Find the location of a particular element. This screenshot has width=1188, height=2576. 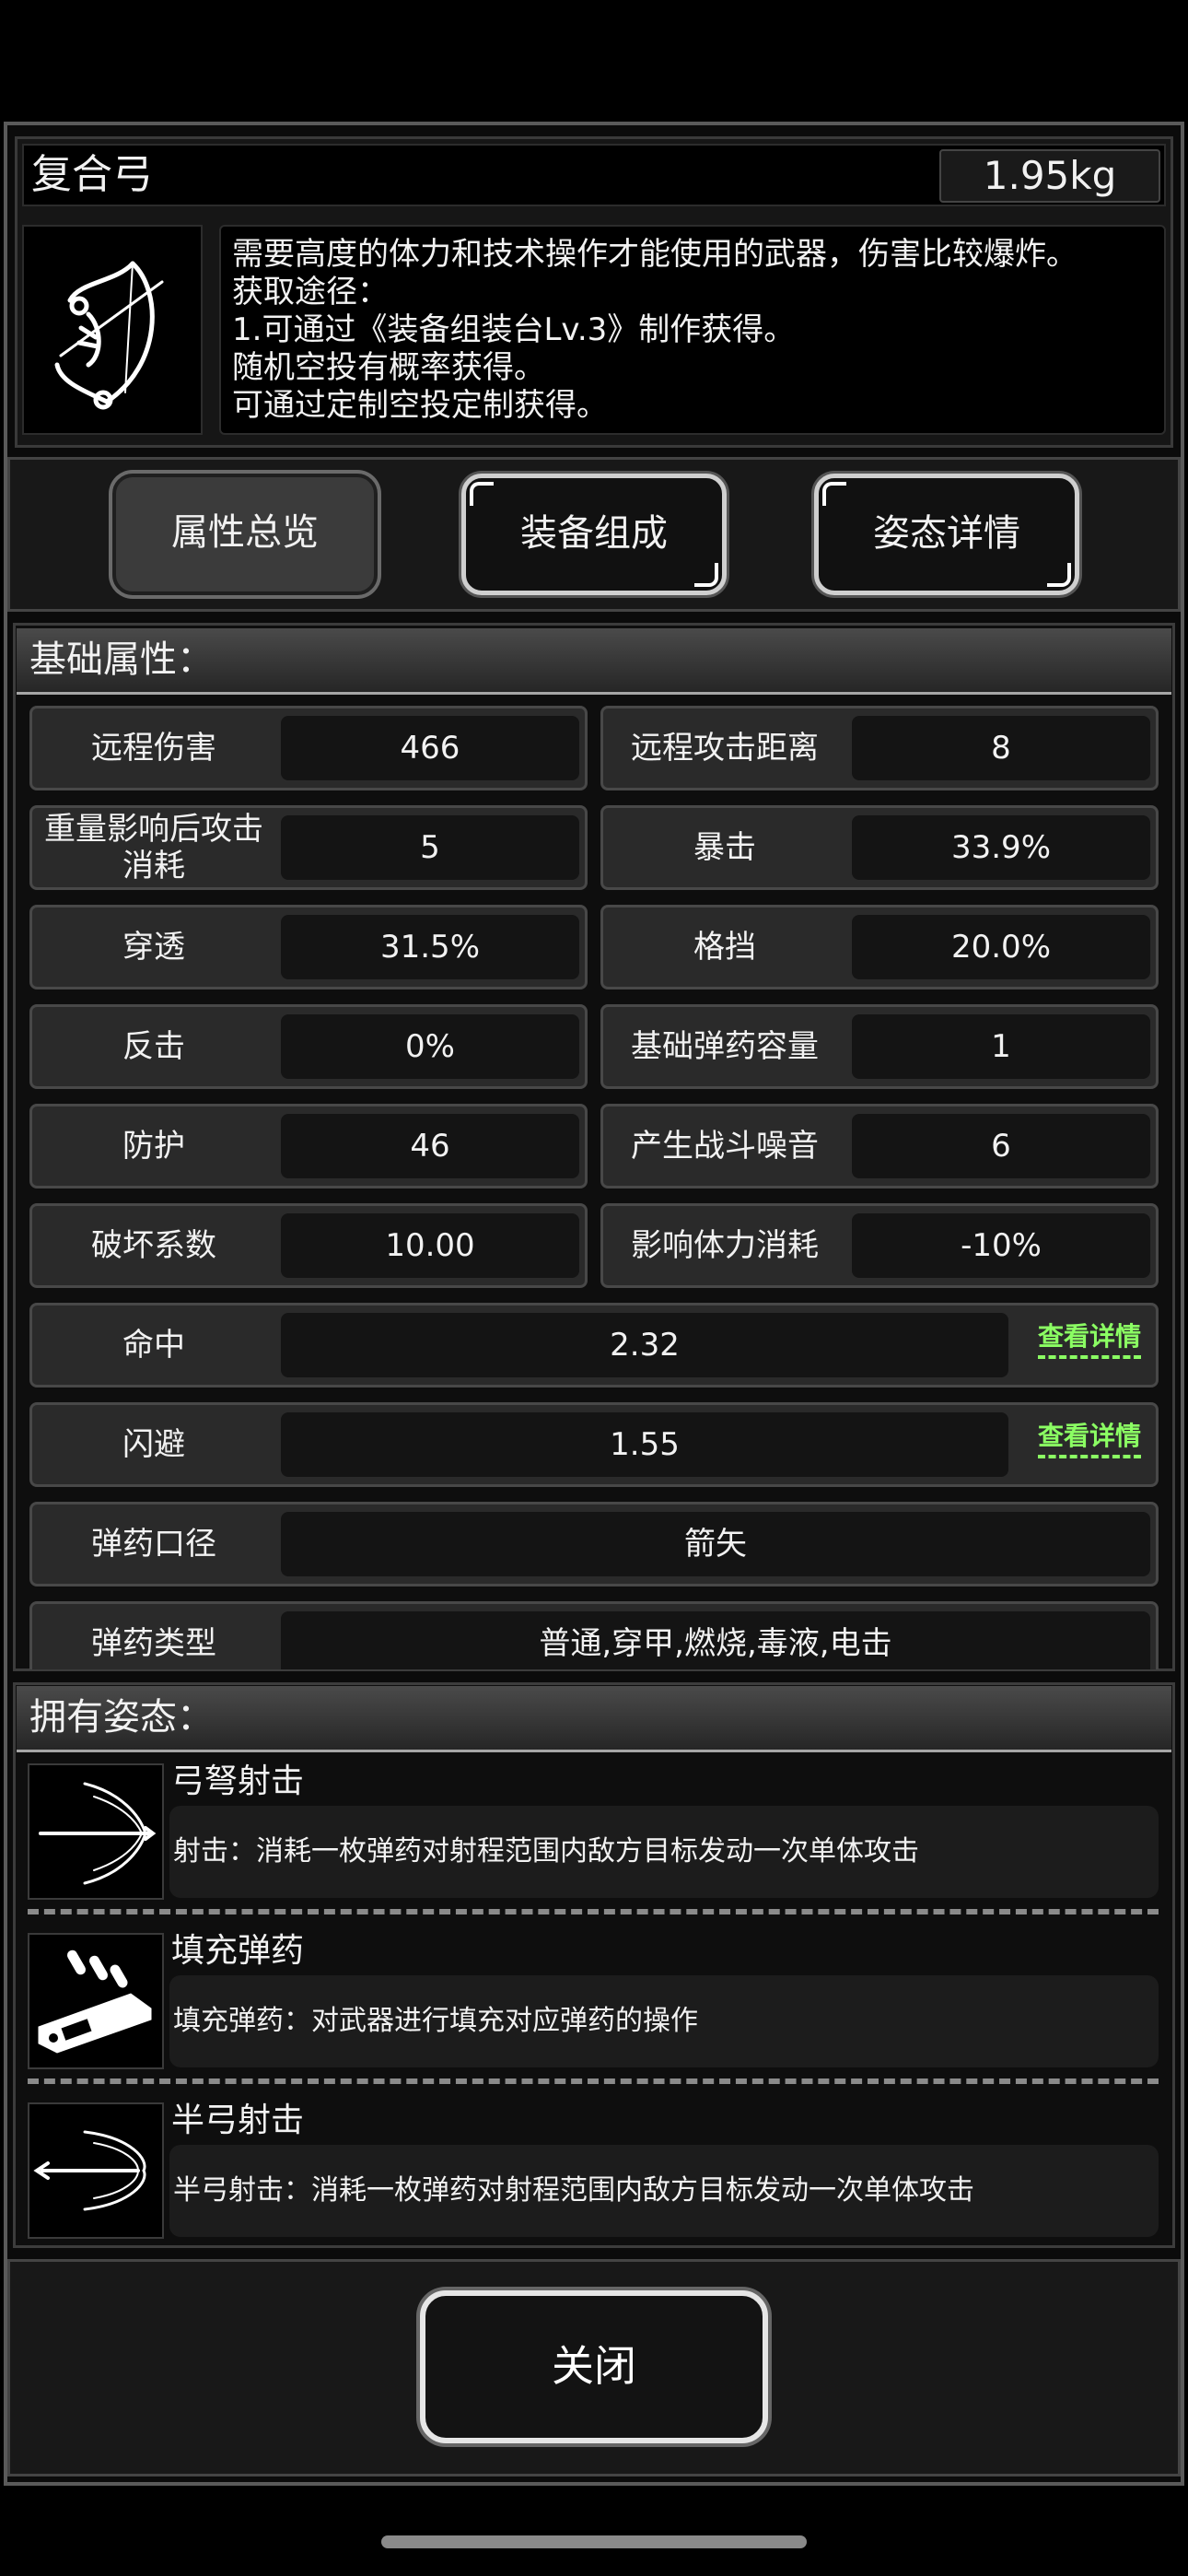

attr-label: 弹药口径 is located at coordinates (153, 1544).